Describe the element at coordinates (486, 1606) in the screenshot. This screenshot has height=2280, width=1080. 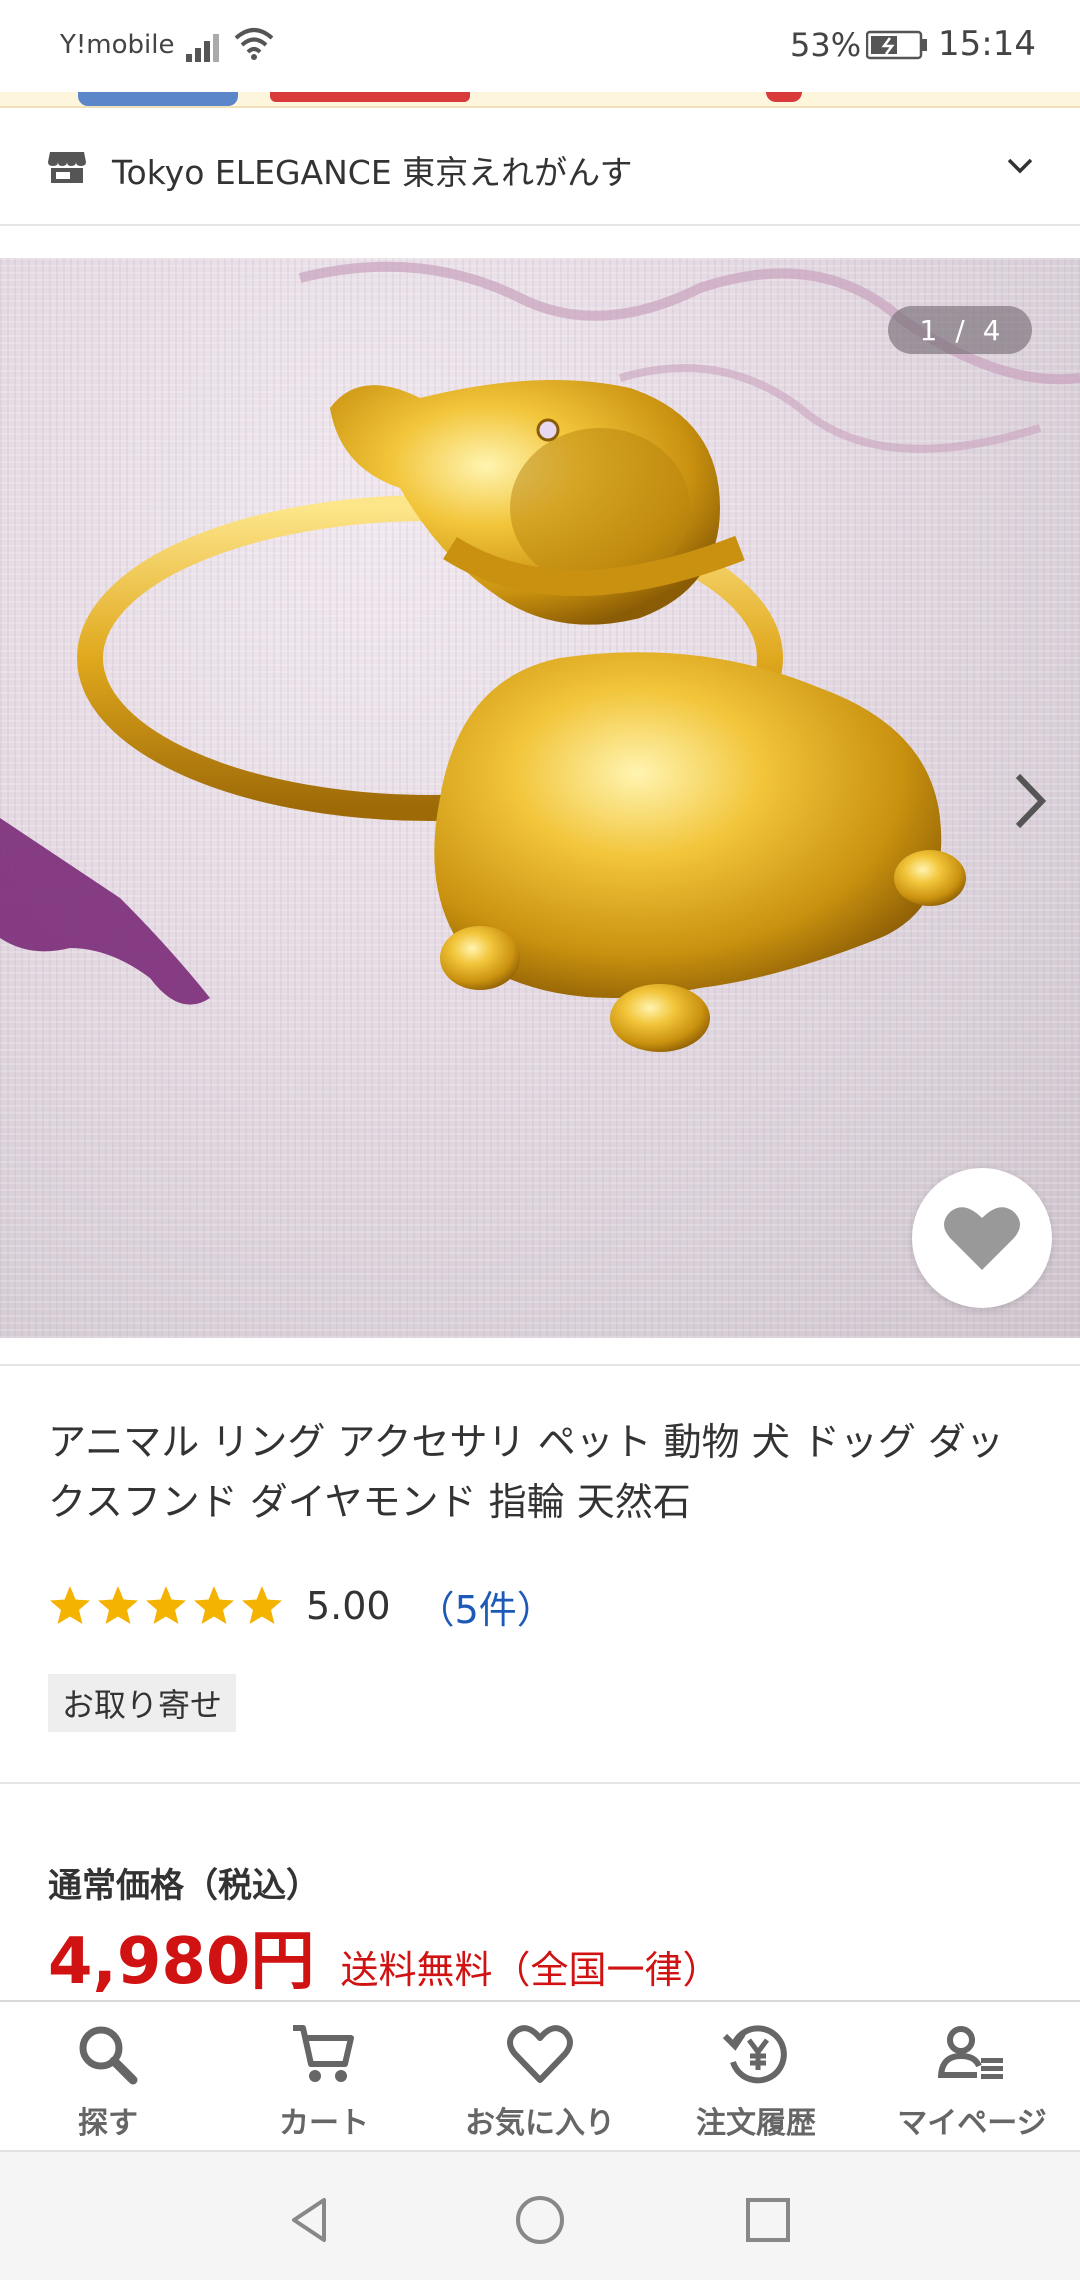
I see `review-count-link: （5件）` at that location.